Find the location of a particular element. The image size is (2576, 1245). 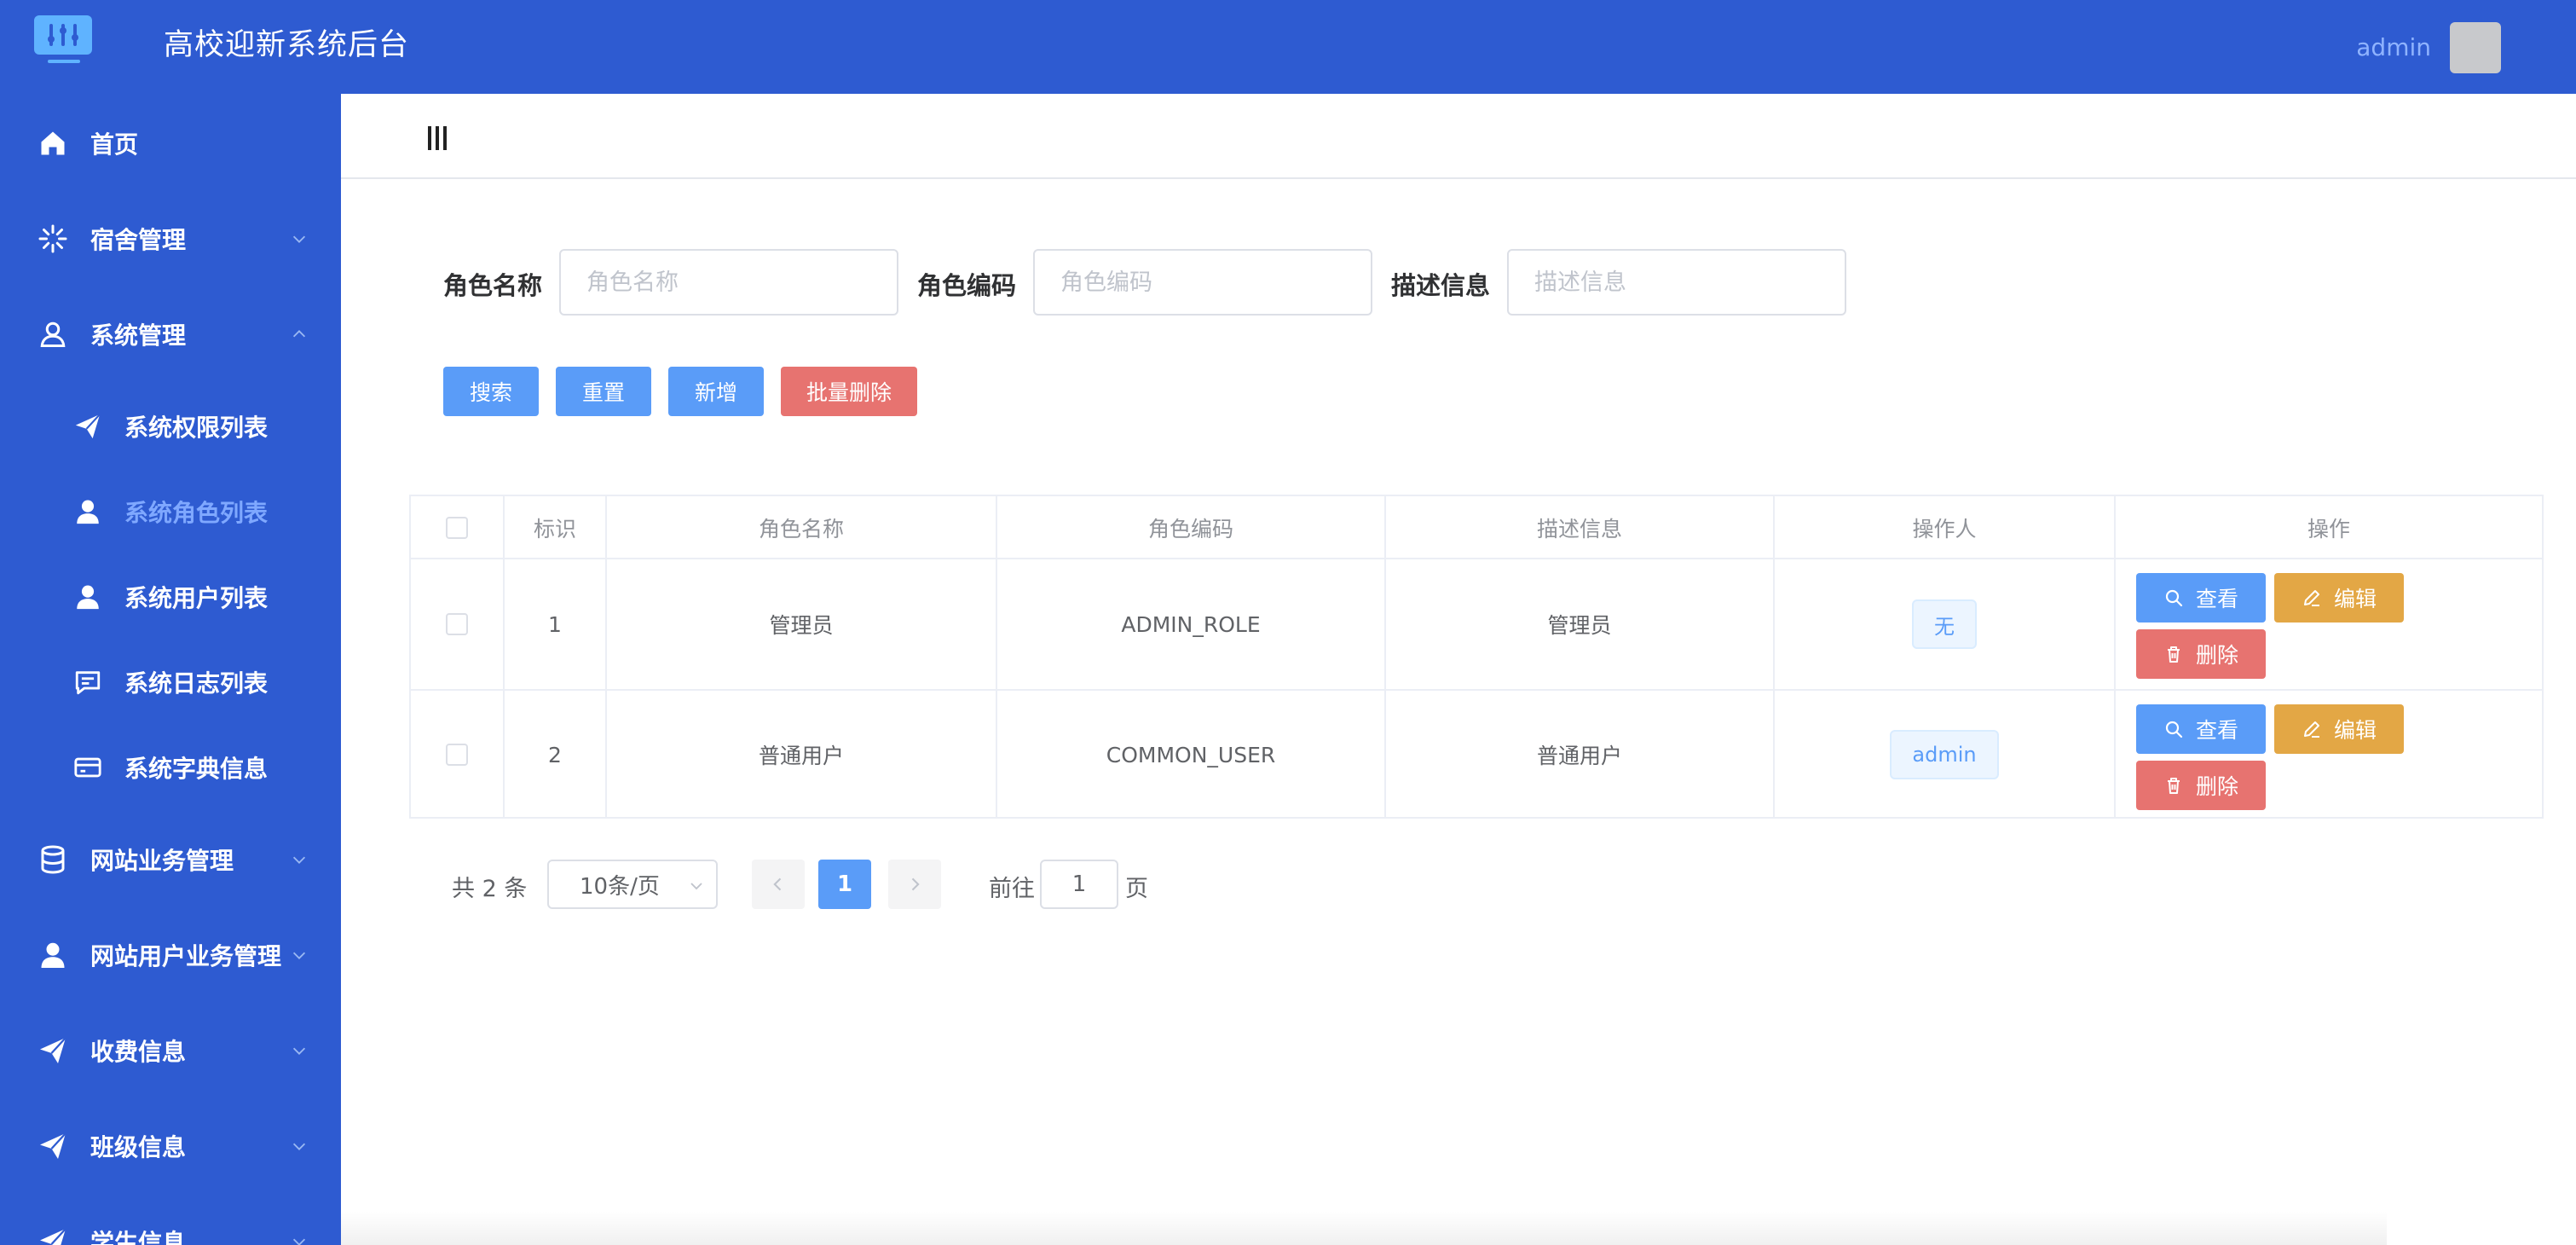

chevron-left-icon is located at coordinates (777, 884).